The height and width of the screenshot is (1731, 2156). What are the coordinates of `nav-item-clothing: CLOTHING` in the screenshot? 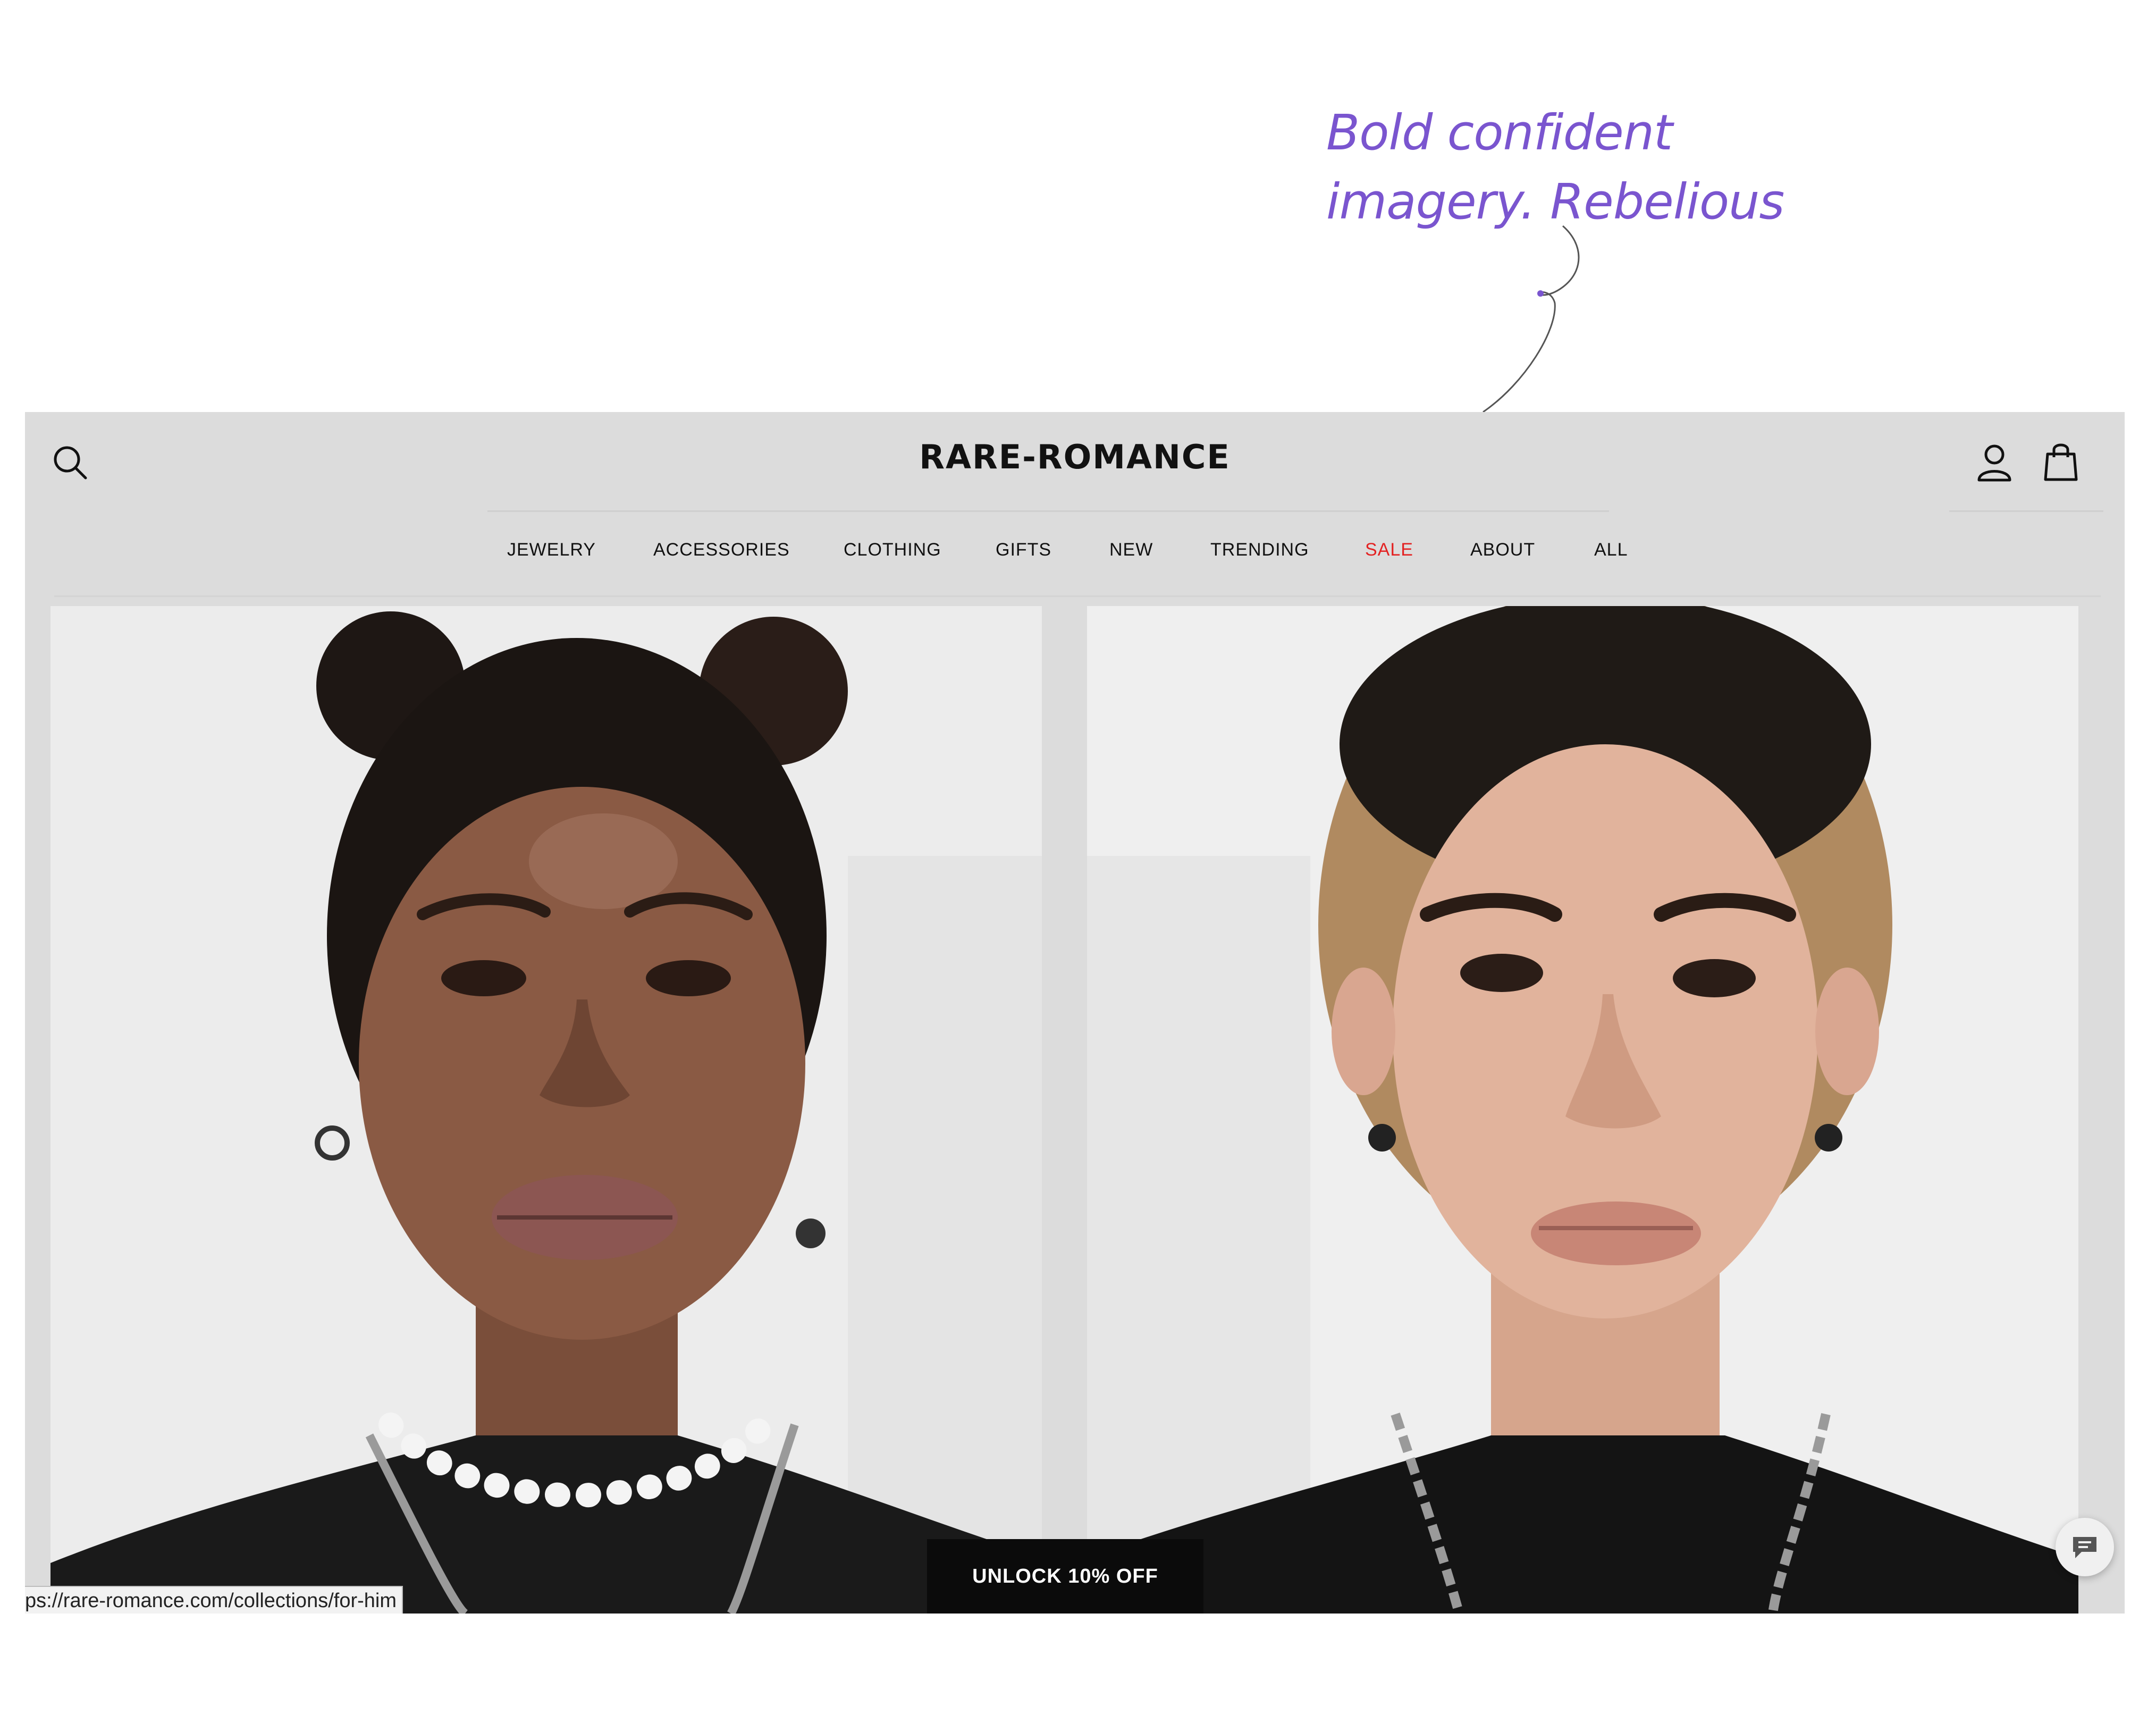 It's located at (892, 550).